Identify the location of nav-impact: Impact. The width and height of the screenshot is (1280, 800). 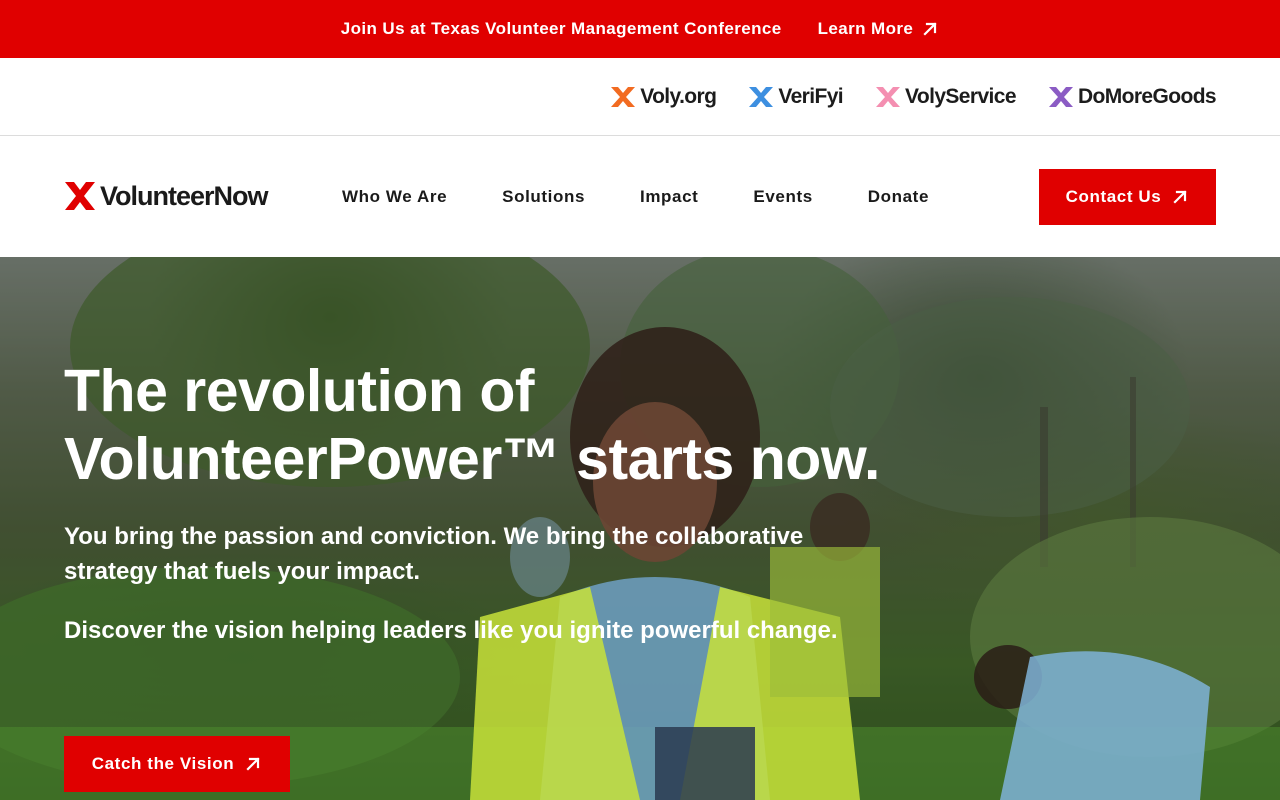
(669, 197).